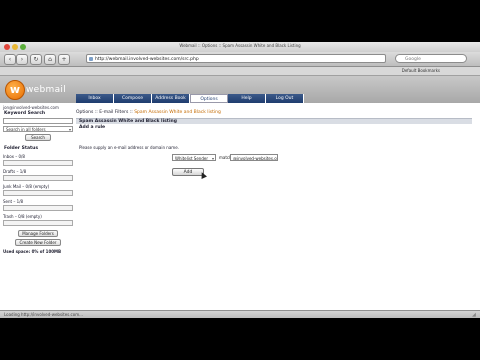  What do you see at coordinates (177, 112) in the screenshot?
I see `breadcrumb-current: Spam Assassin White and Black listing` at bounding box center [177, 112].